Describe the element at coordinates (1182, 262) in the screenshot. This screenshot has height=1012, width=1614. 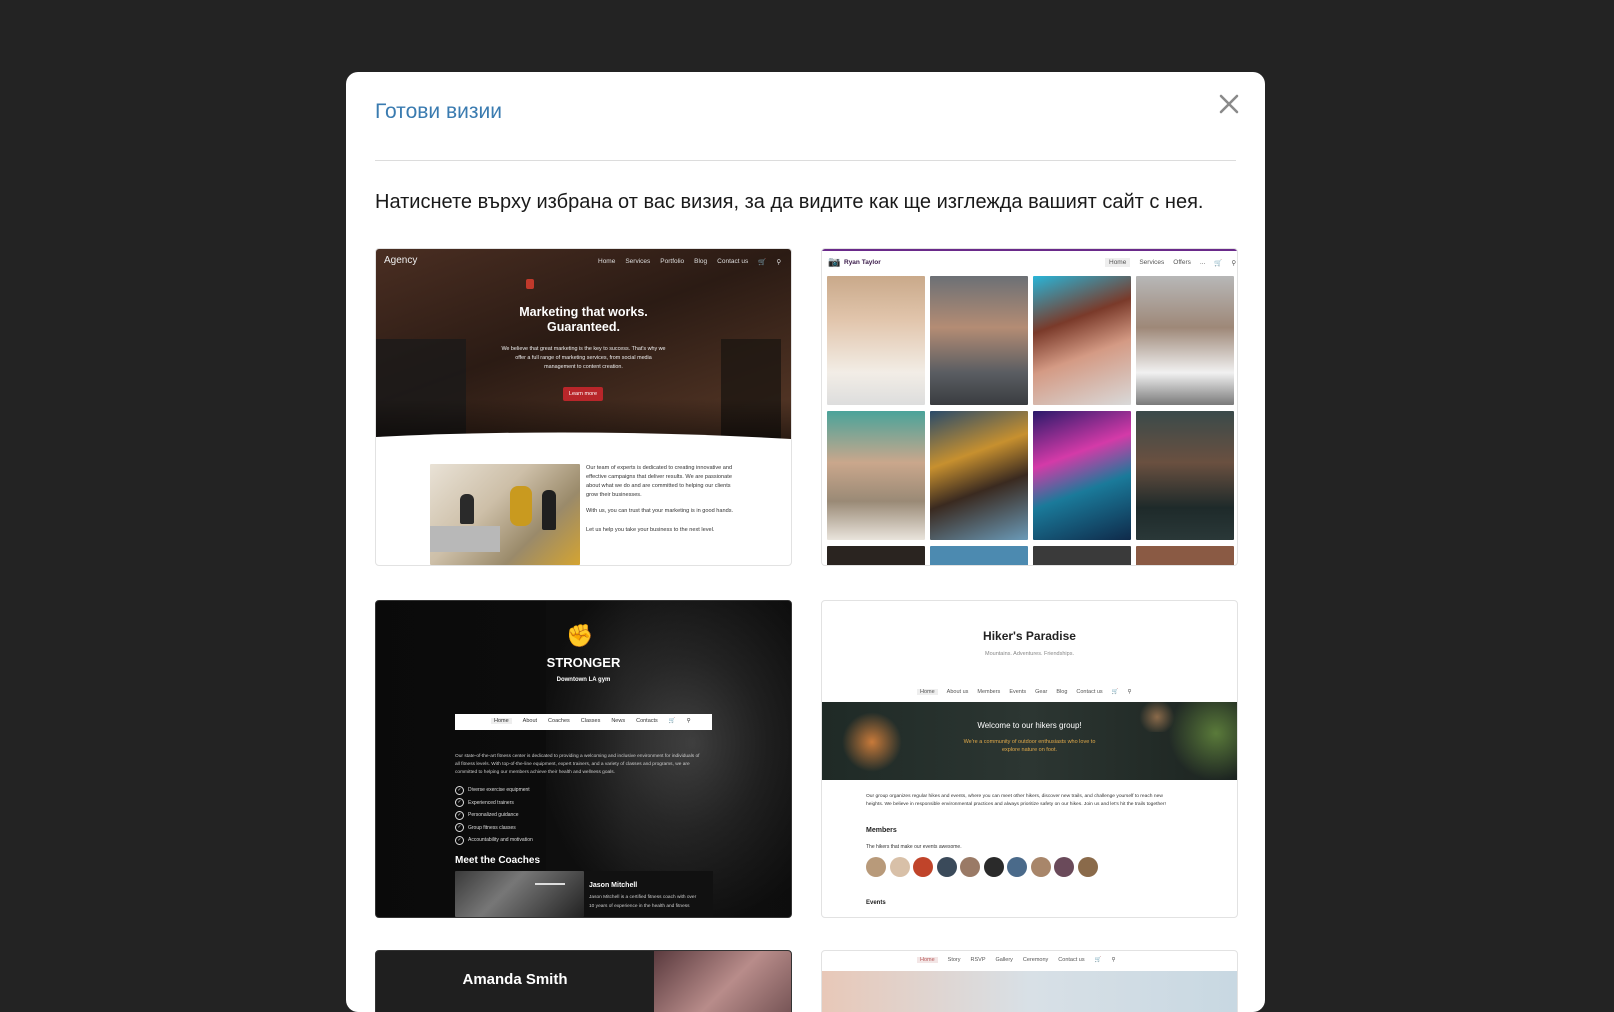
I see `nav-item: Offers` at that location.